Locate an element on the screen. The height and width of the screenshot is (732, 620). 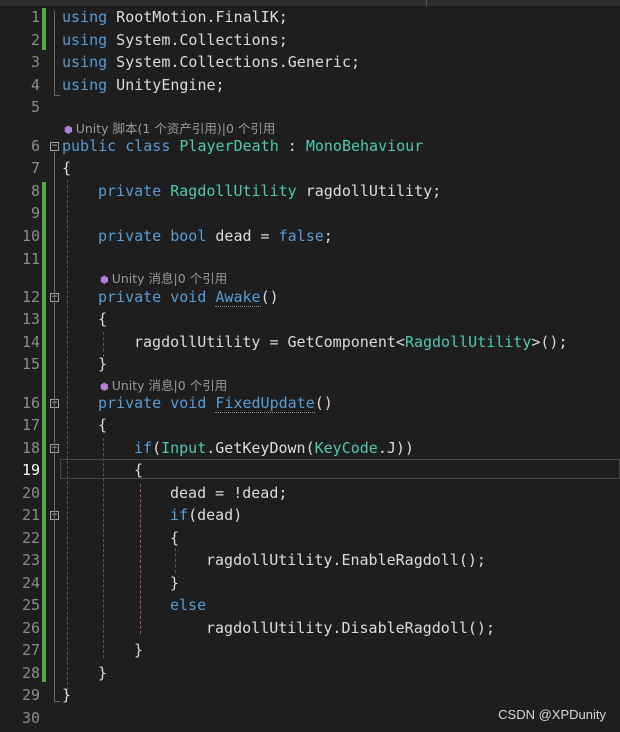
codelens-class-references: ⬢ Unity 脚本(1 个资产引用)|0 个引用 is located at coordinates (169, 127).